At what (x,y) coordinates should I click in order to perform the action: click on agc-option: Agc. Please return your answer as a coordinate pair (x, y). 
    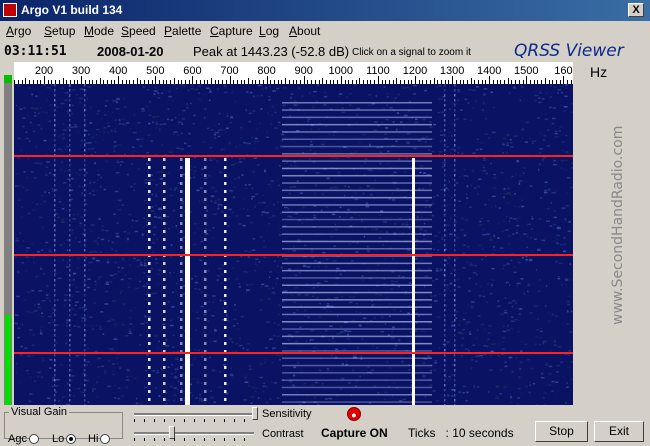
    Looking at the image, I should click on (23, 439).